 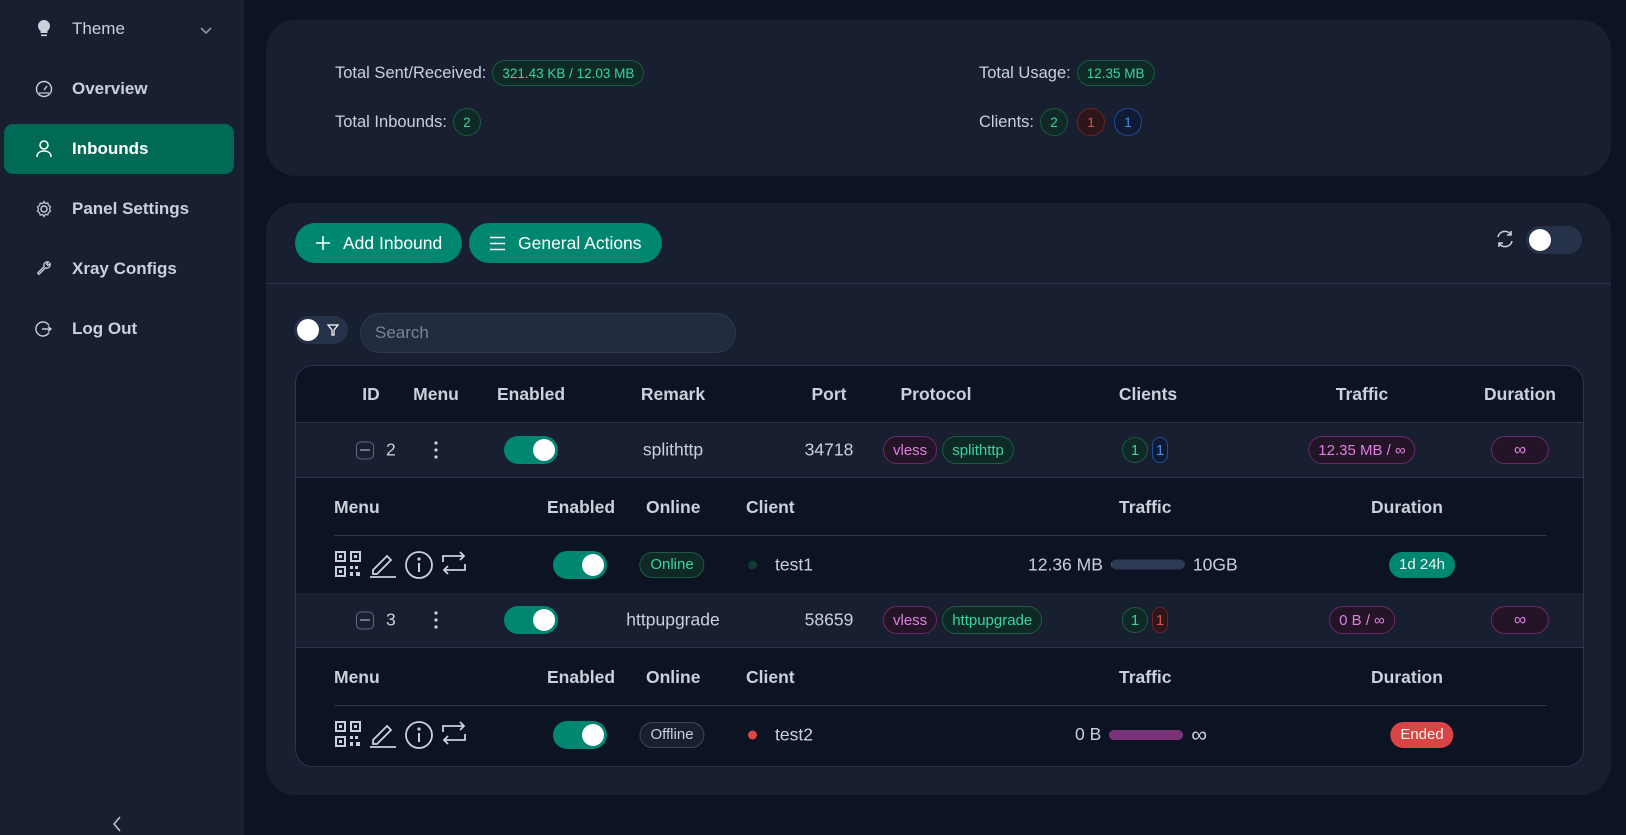 What do you see at coordinates (1067, 73) in the screenshot?
I see `stat-total-usage: Total Usage: 12.35 MB` at bounding box center [1067, 73].